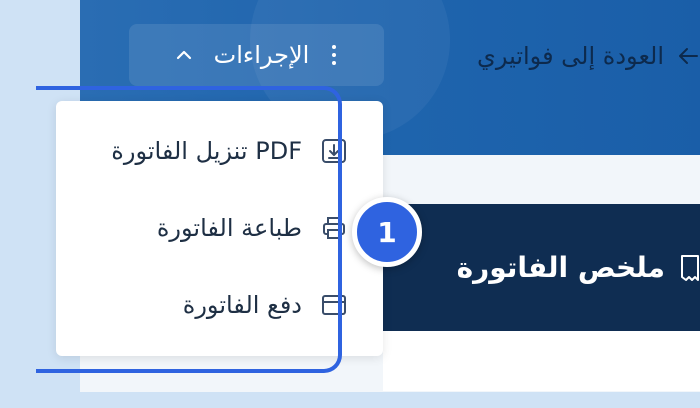 This screenshot has height=408, width=700. I want to click on invoice-summary-header: ملخص الفاتورة, so click(541, 267).